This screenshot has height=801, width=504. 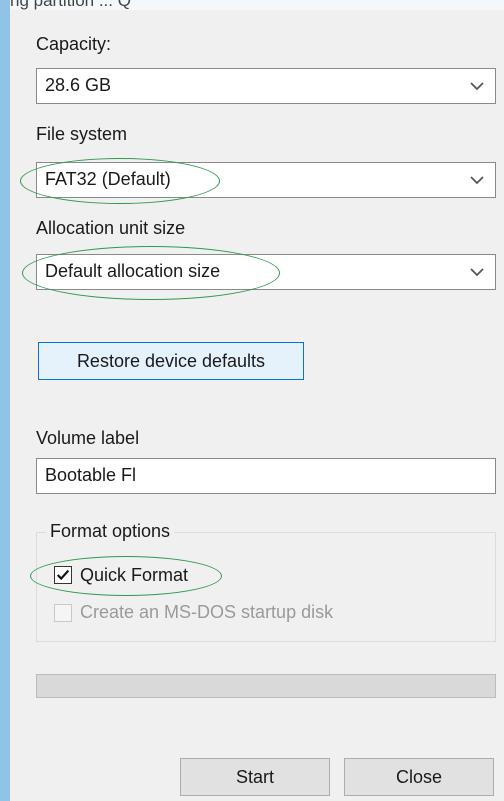 I want to click on volume-label-value: Bootable Fl, so click(x=91, y=475).